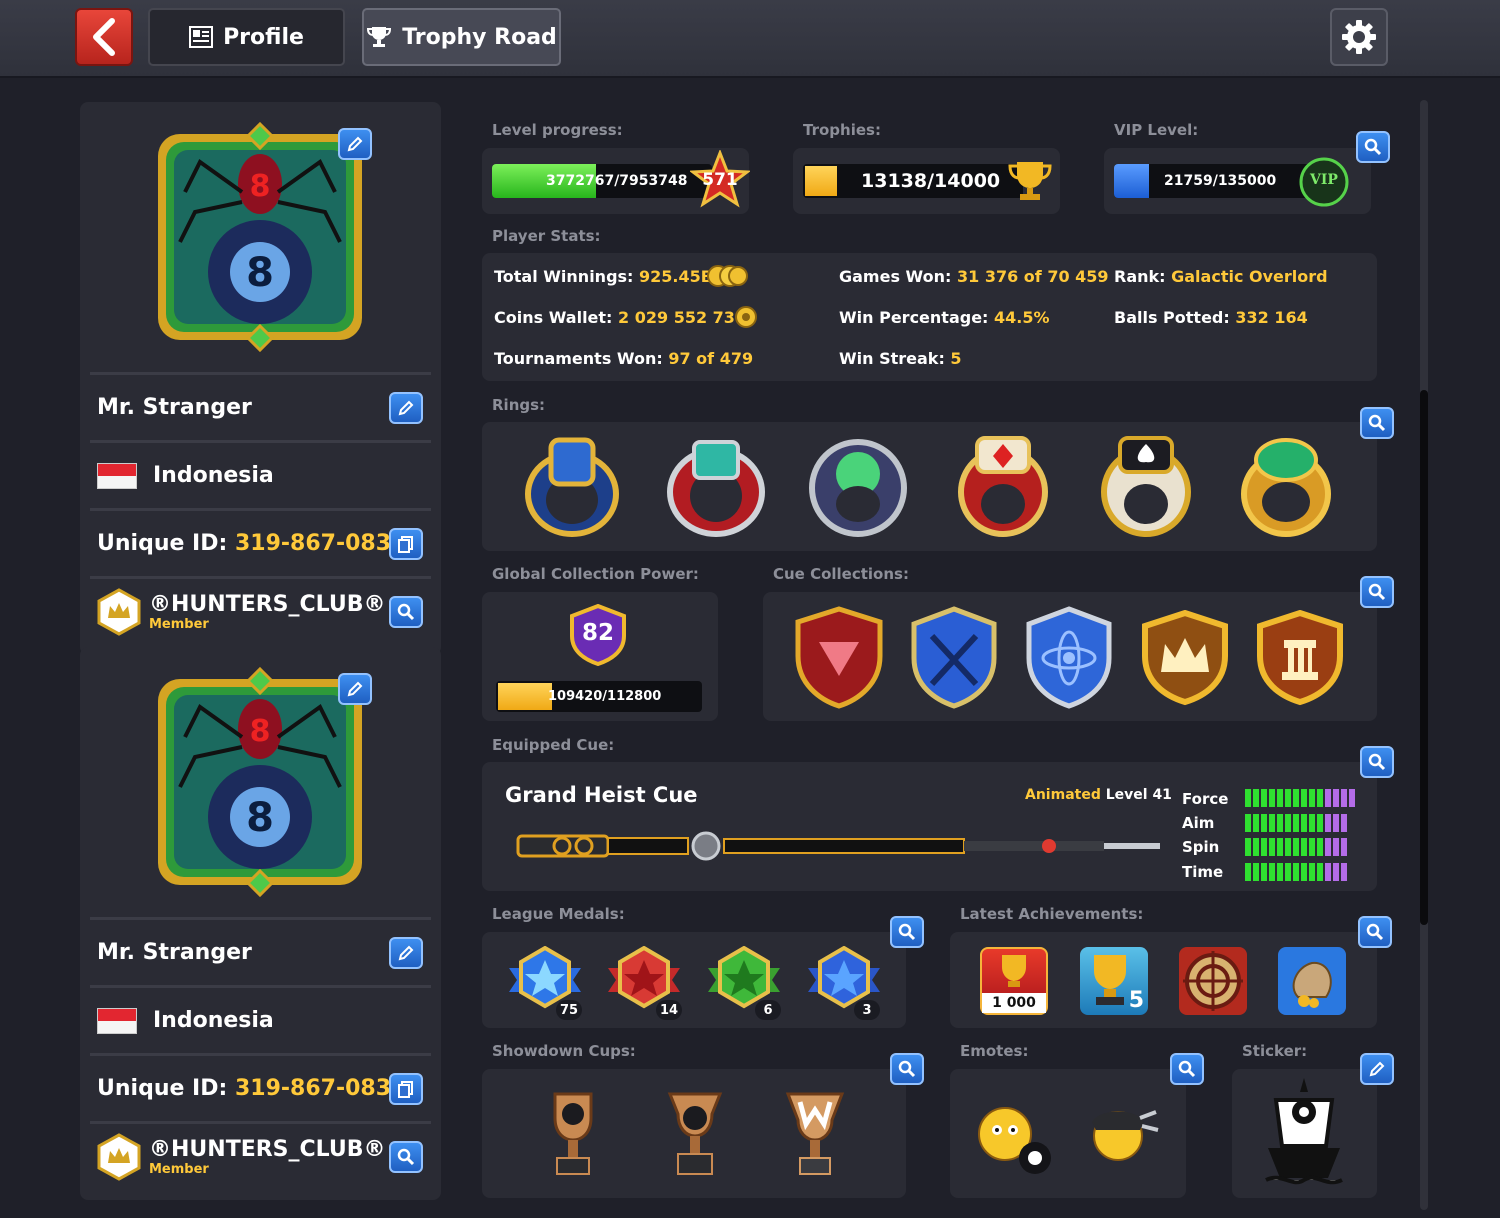  I want to click on vip-search-button, so click(1373, 147).